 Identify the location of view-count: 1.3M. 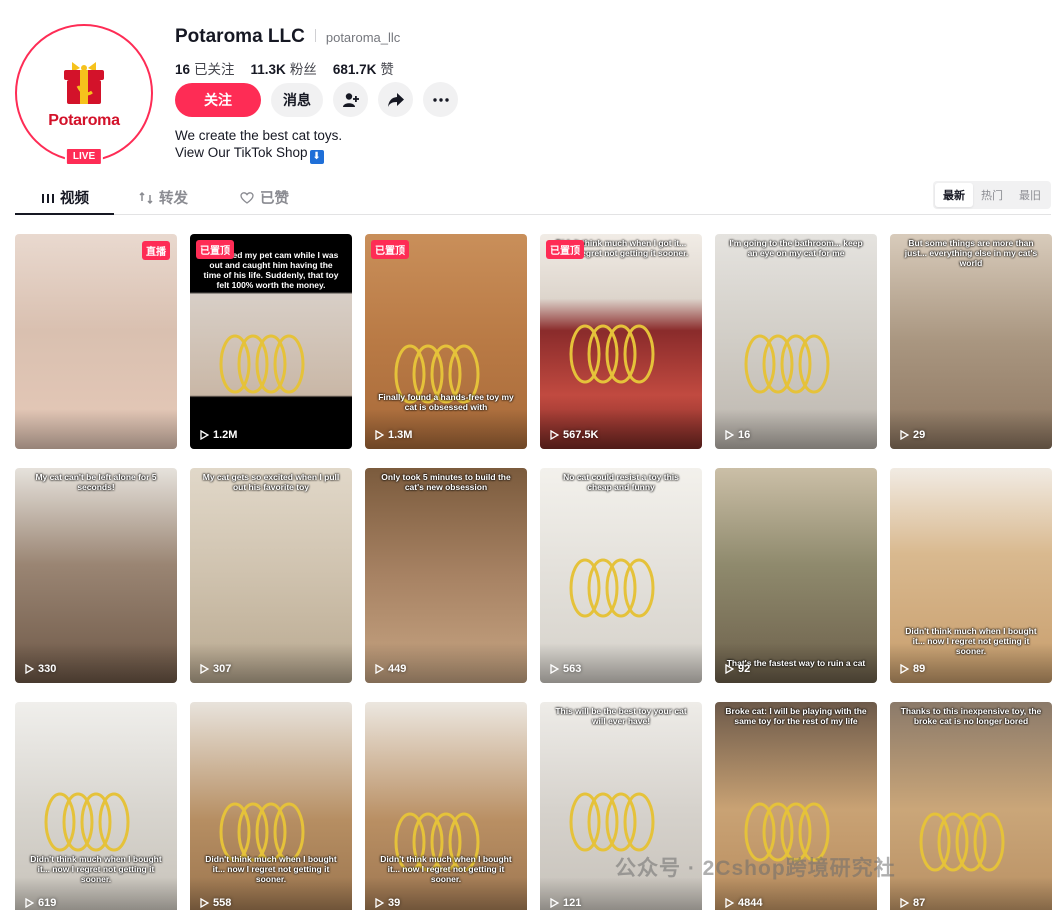
(393, 435).